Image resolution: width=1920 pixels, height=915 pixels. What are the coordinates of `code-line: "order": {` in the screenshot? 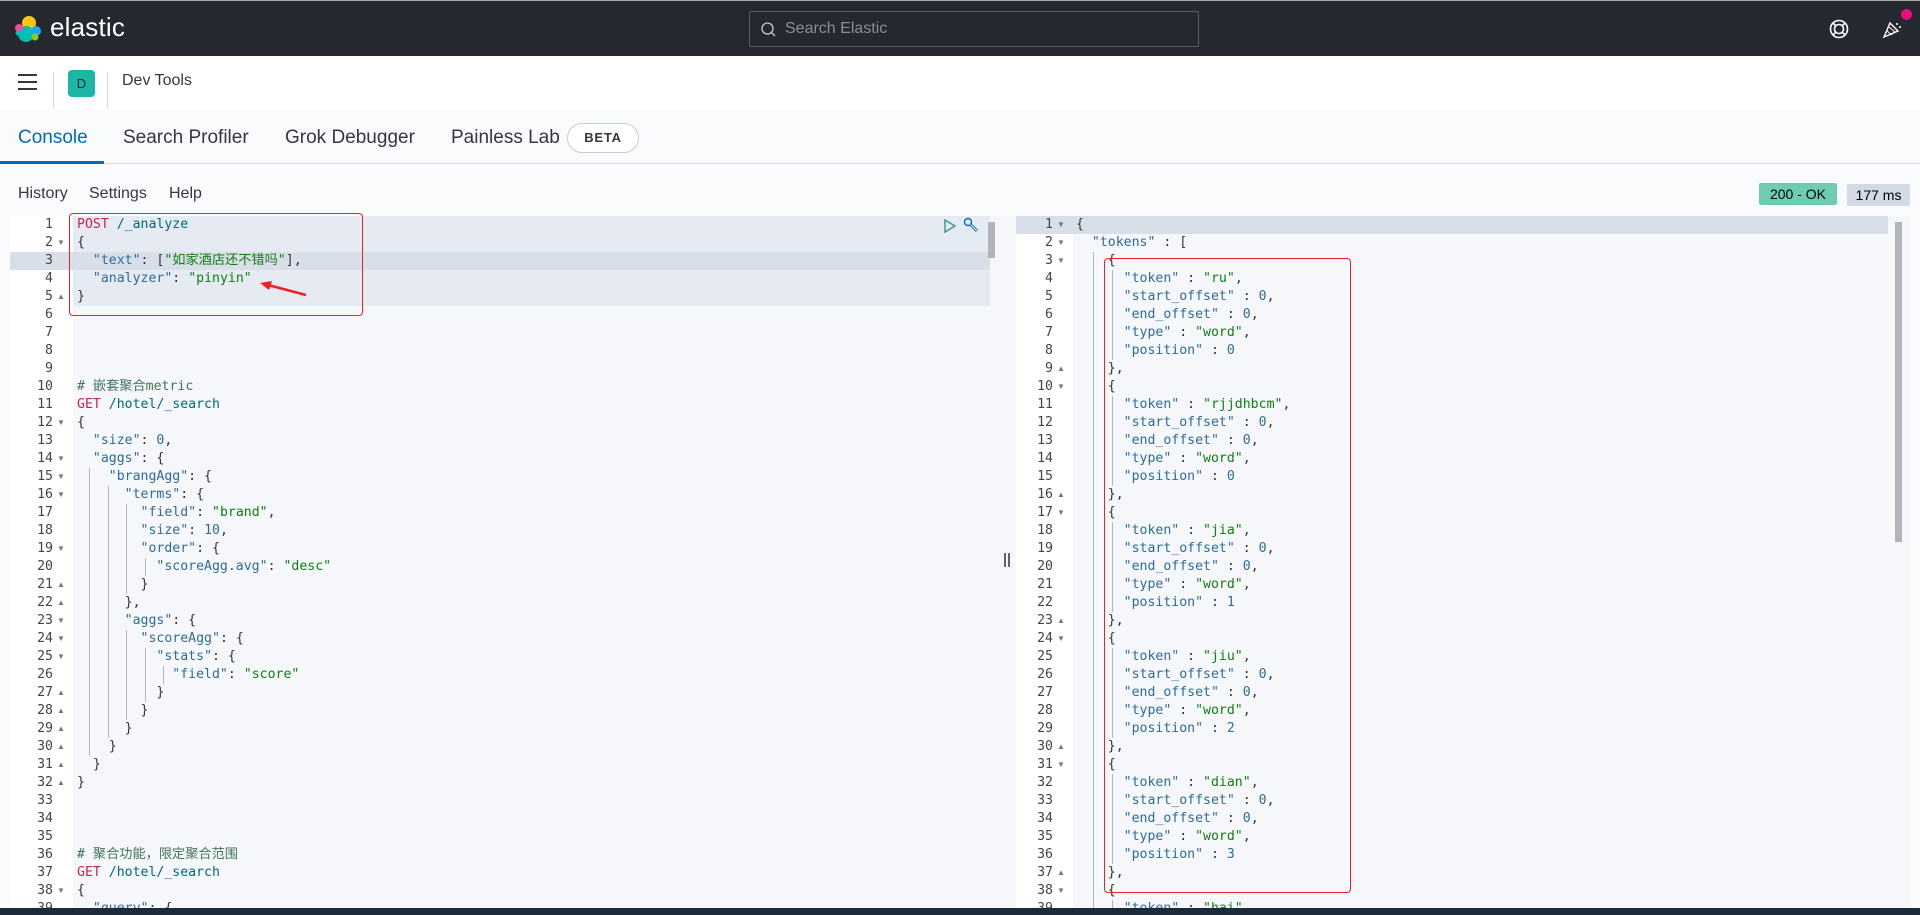 It's located at (148, 549).